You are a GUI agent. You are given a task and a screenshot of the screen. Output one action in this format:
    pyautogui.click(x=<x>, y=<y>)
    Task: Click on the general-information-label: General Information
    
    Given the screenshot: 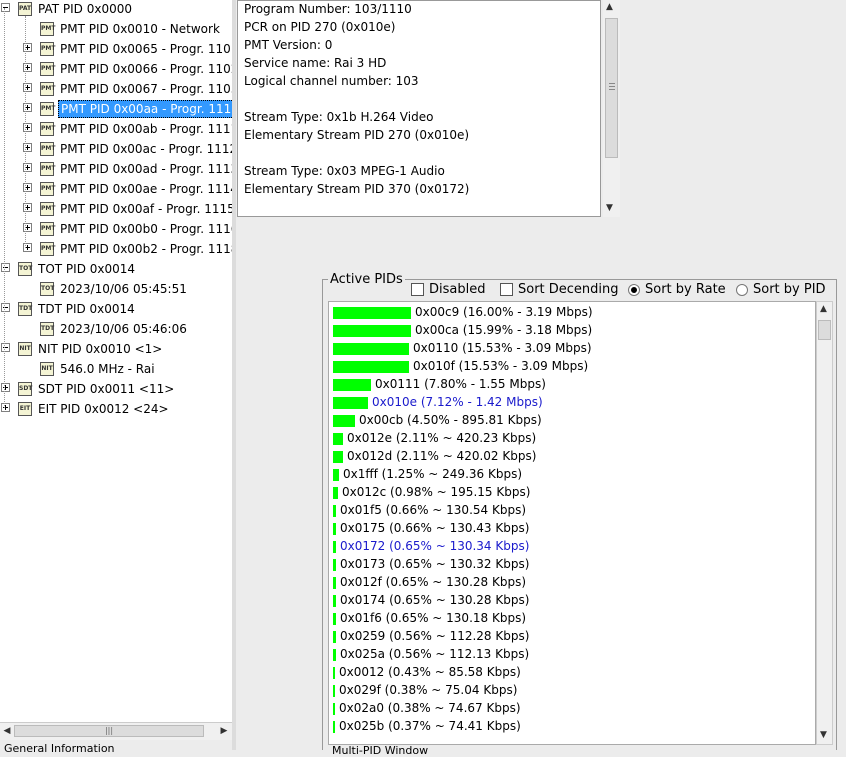 What is the action you would take?
    pyautogui.click(x=59, y=748)
    